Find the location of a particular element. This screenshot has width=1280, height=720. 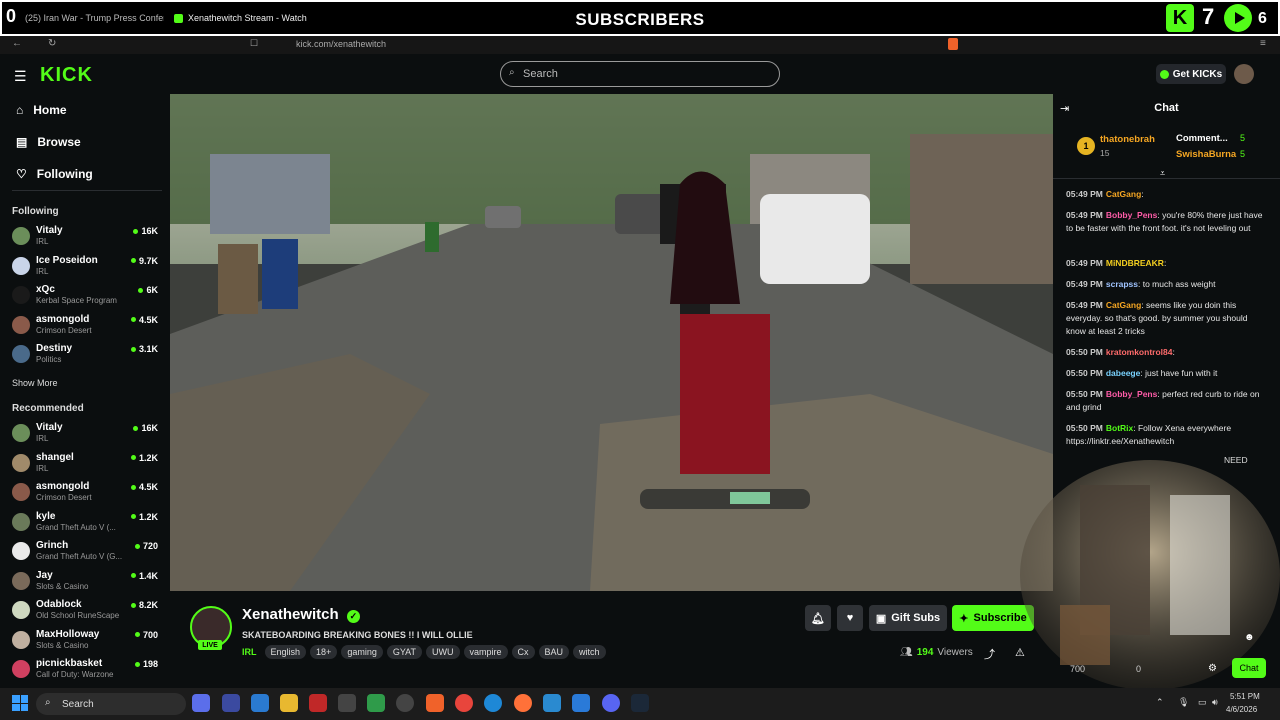

teams-icon is located at coordinates (231, 703).